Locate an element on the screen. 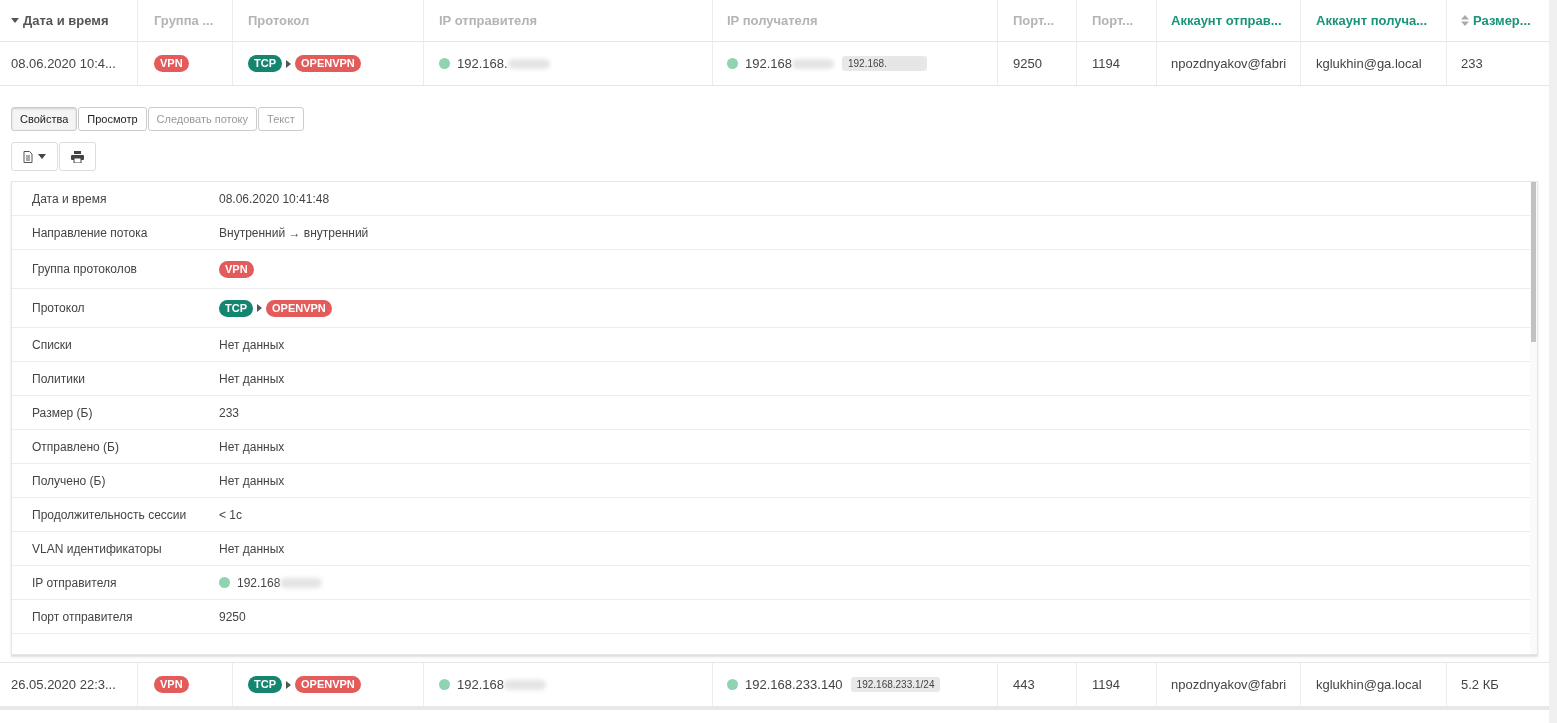  tab: Просмотр is located at coordinates (112, 119).